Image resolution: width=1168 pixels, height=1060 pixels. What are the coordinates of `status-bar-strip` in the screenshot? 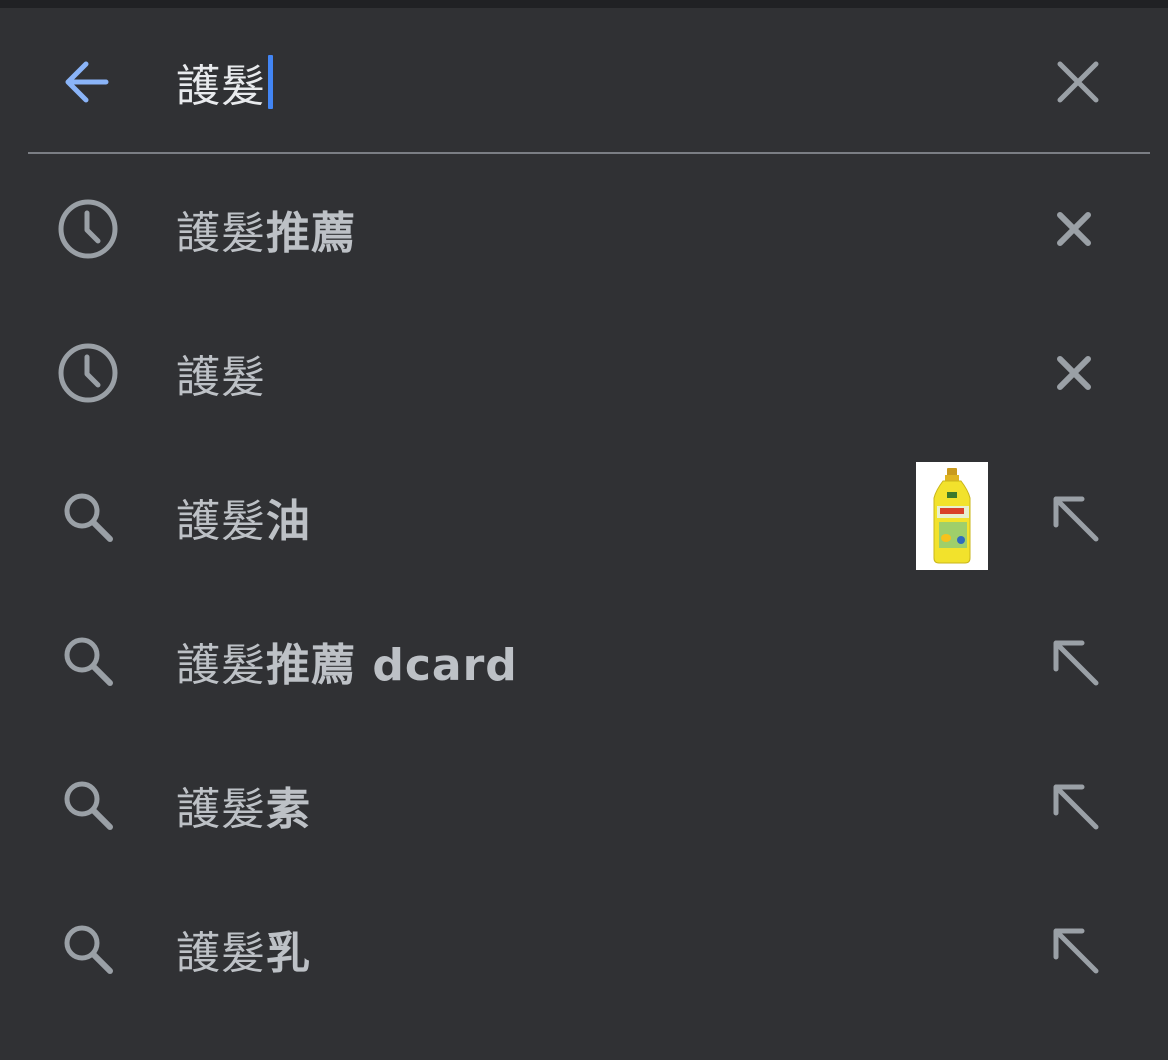 It's located at (584, 4).